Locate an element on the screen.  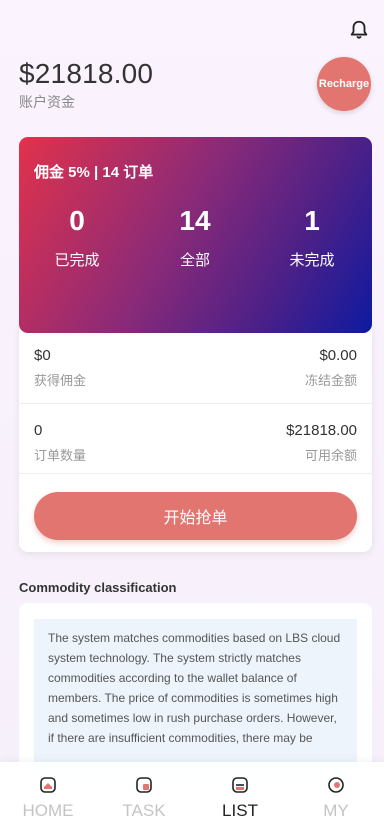
nav-list-label: LIST is located at coordinates (240, 810).